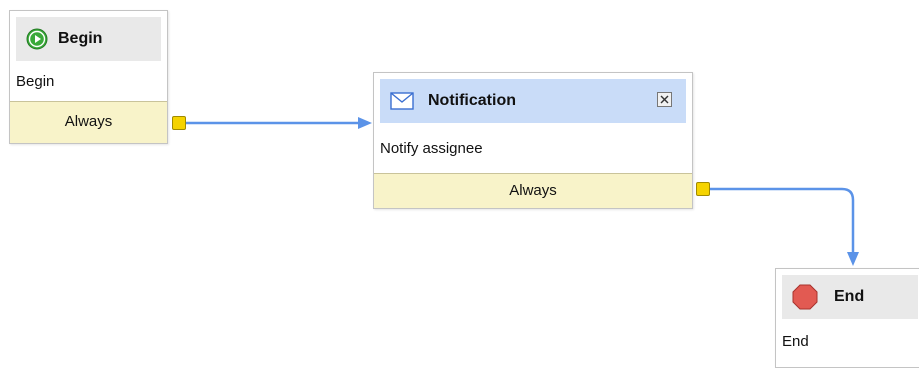 This screenshot has width=919, height=368. Describe the element at coordinates (179, 123) in the screenshot. I see `begin-output-port` at that location.